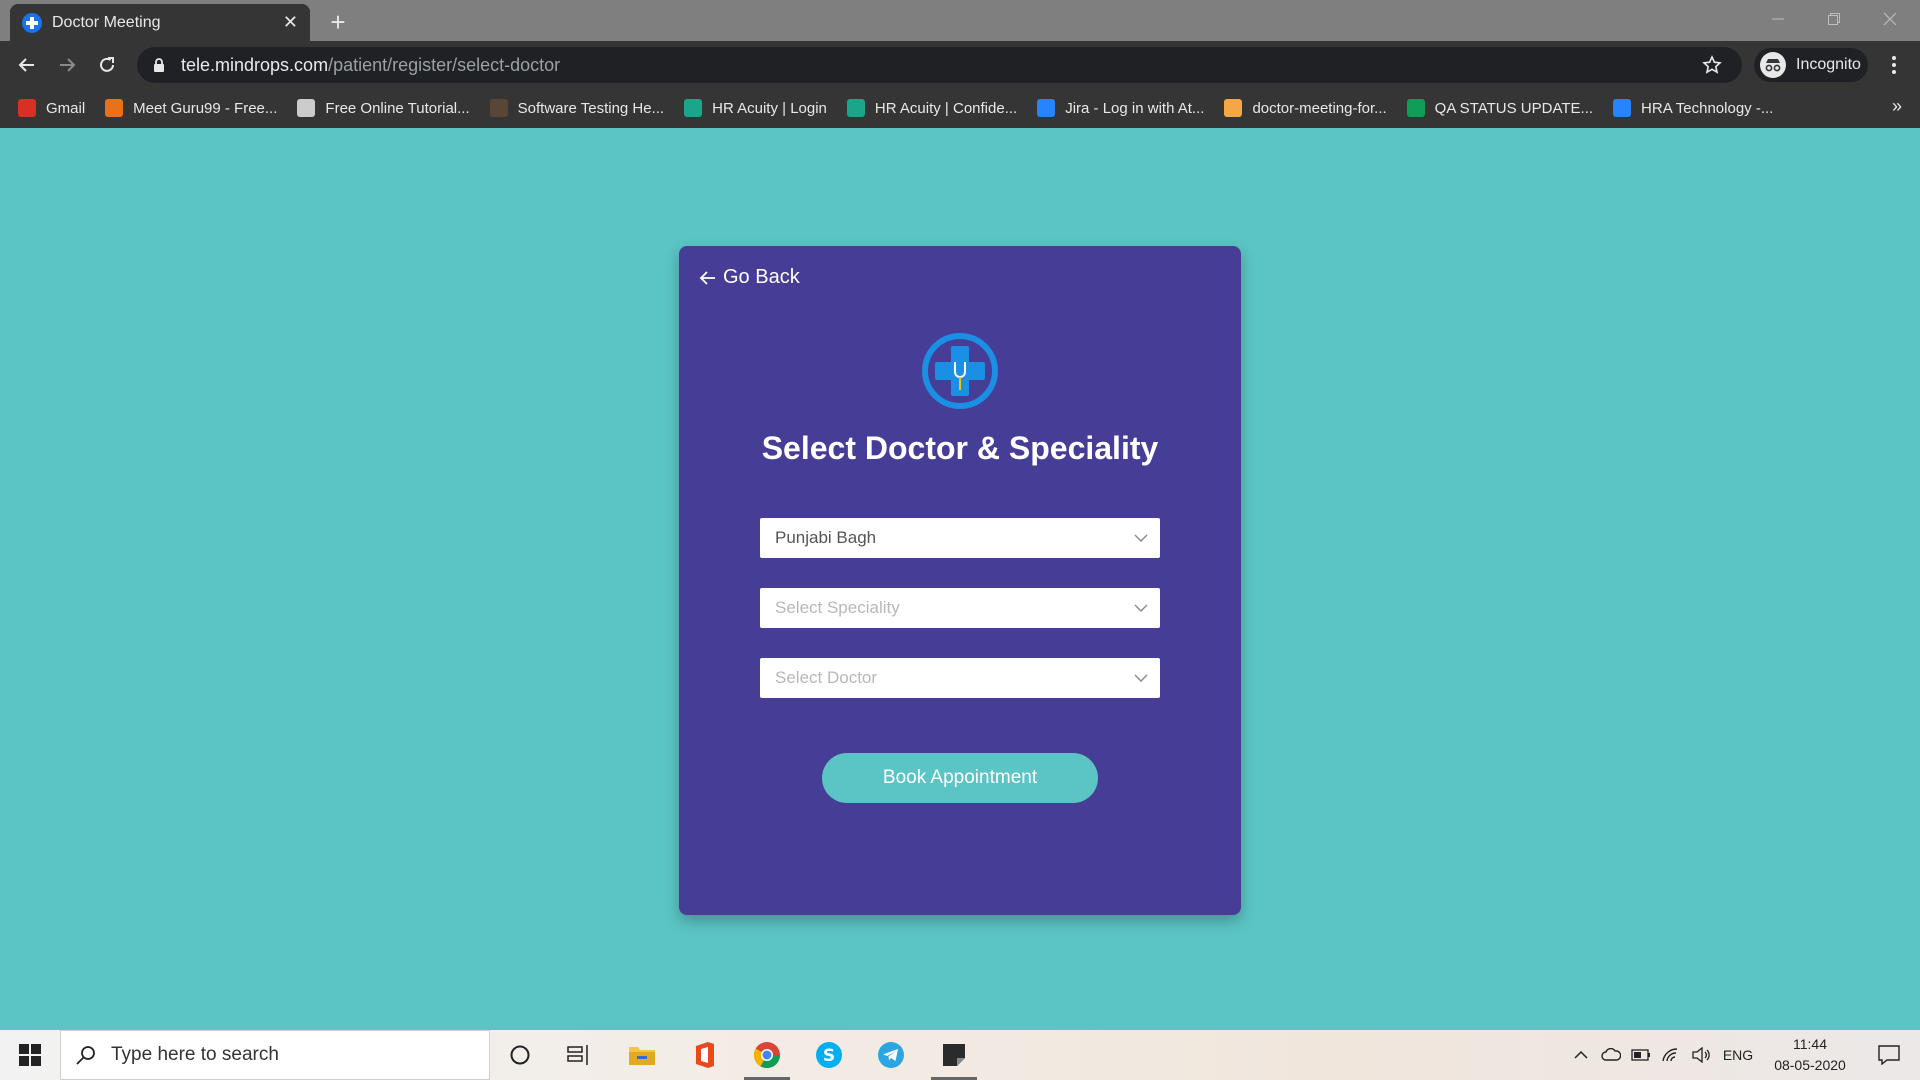 This screenshot has height=1080, width=1920. What do you see at coordinates (1778, 19) in the screenshot?
I see `minimize-icon` at bounding box center [1778, 19].